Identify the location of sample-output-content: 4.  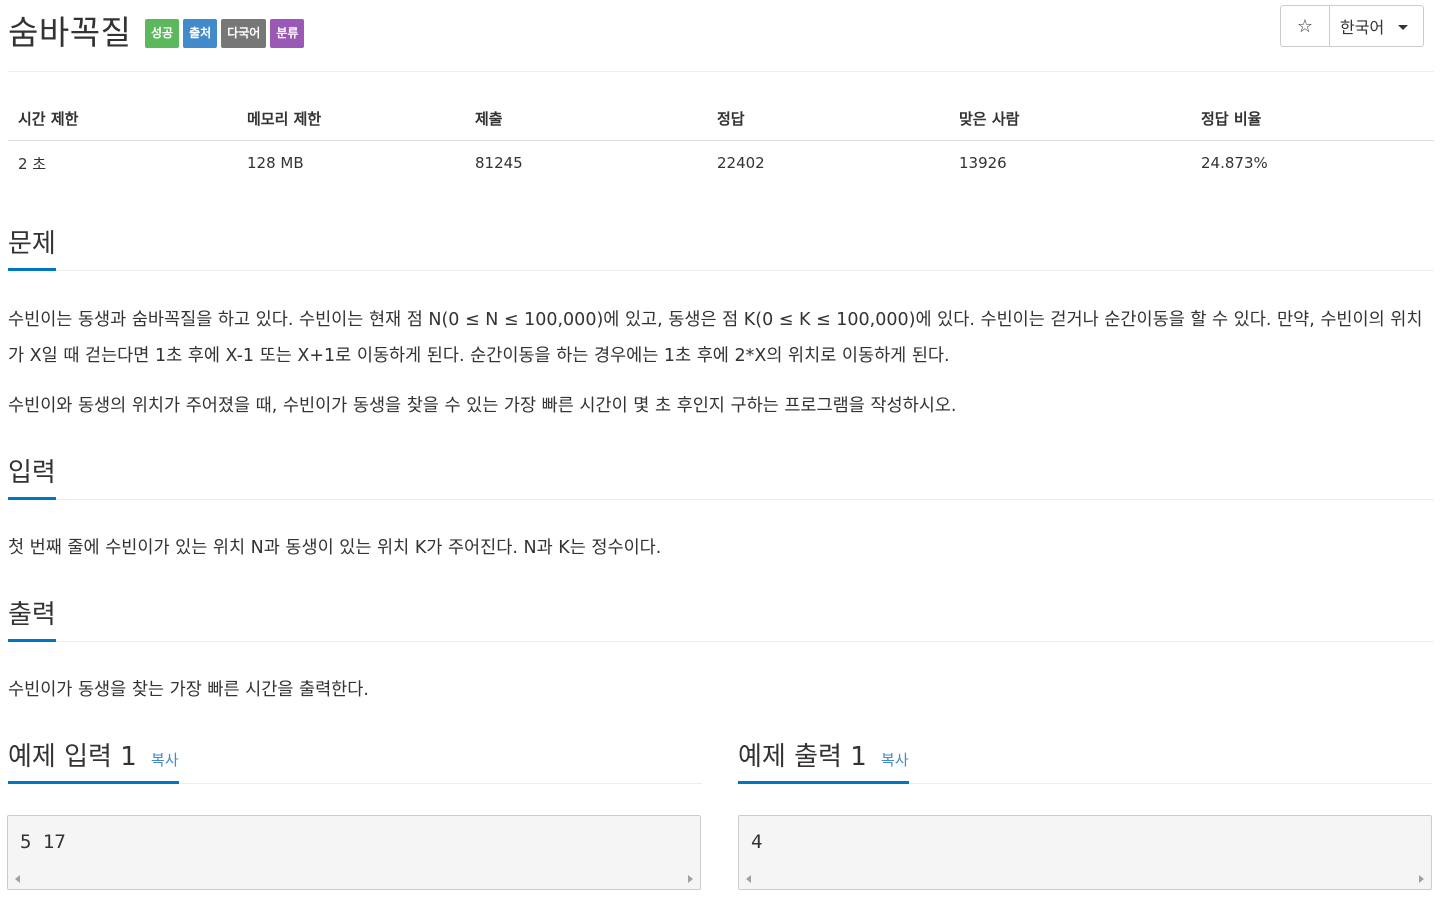
(757, 842).